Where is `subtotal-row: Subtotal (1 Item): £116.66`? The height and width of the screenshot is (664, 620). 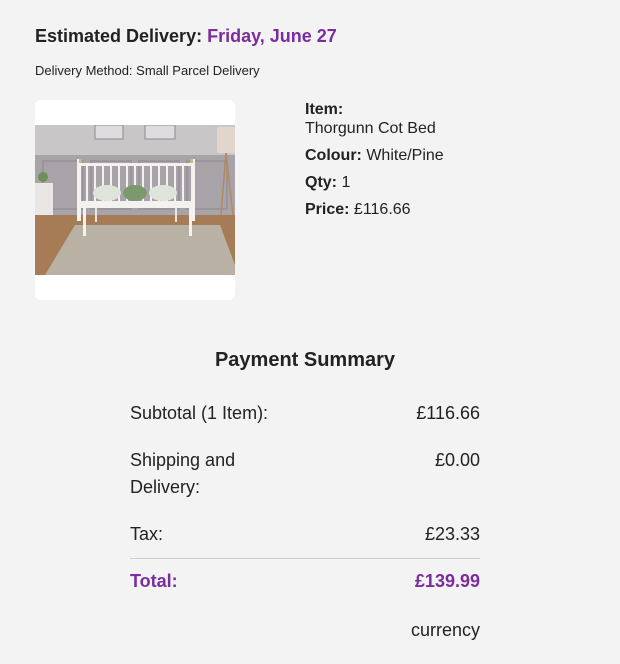 subtotal-row: Subtotal (1 Item): £116.66 is located at coordinates (305, 413).